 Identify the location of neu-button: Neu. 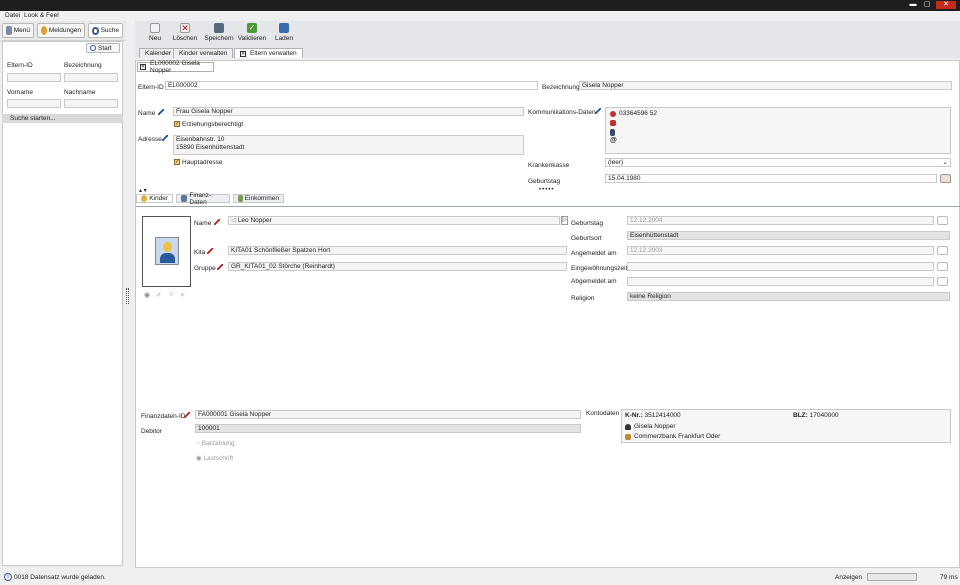
(155, 32).